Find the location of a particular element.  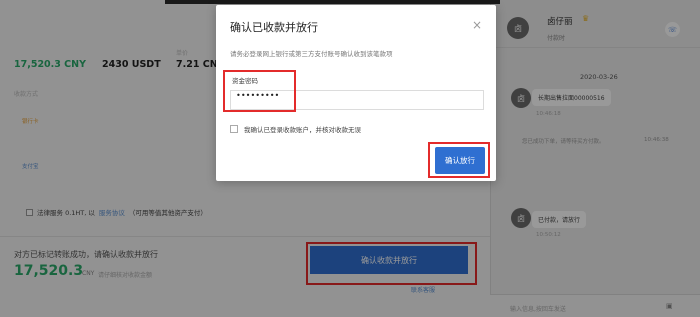

close-icon: × is located at coordinates (477, 25).